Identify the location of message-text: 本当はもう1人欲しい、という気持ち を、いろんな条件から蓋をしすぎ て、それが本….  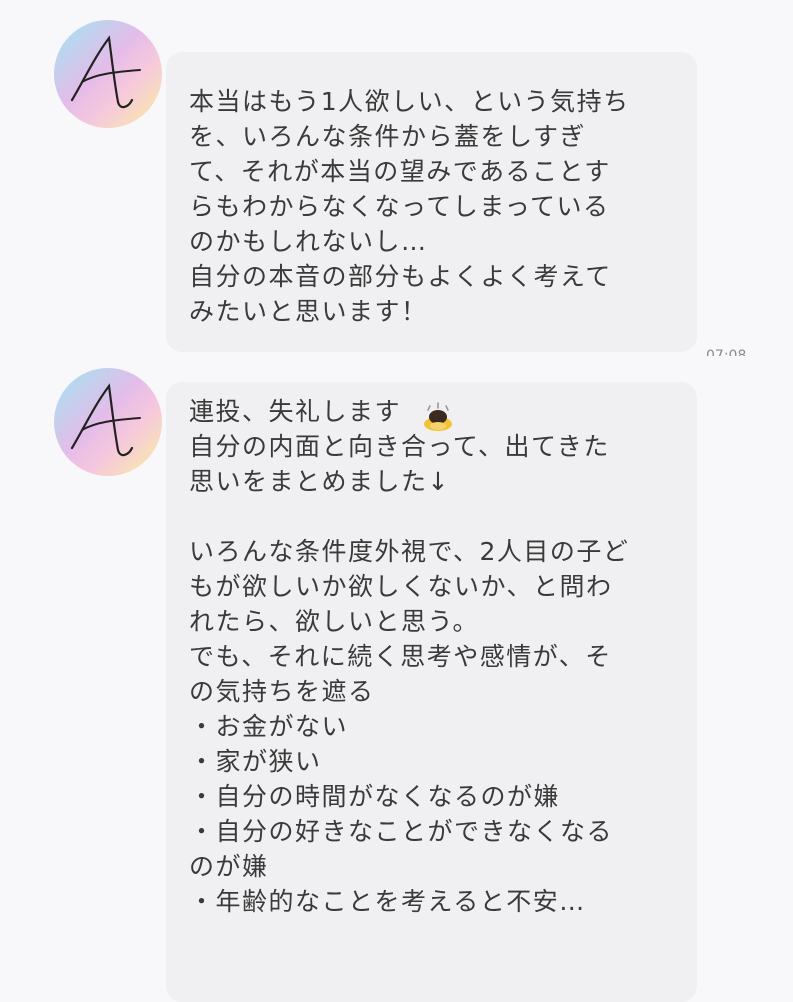
(409, 206).